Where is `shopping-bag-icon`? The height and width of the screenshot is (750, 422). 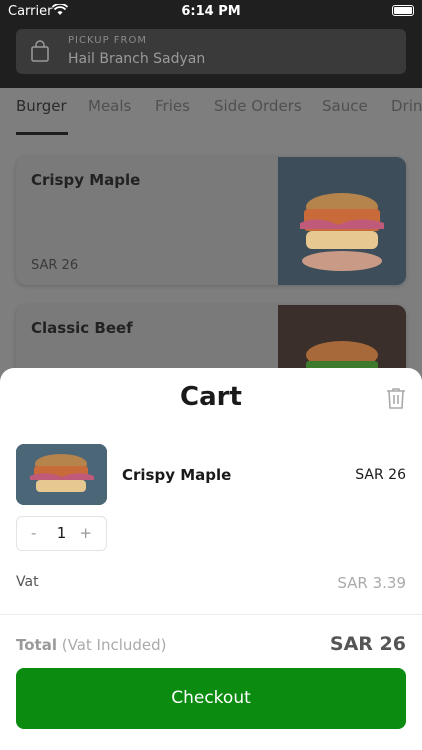
shopping-bag-icon is located at coordinates (40, 51).